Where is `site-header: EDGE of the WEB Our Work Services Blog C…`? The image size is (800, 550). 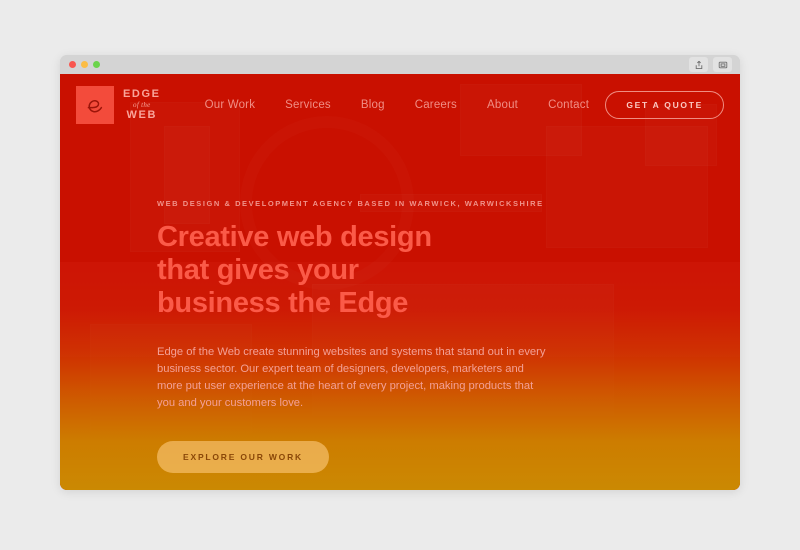
site-header: EDGE of the WEB Our Work Services Blog C… is located at coordinates (400, 105).